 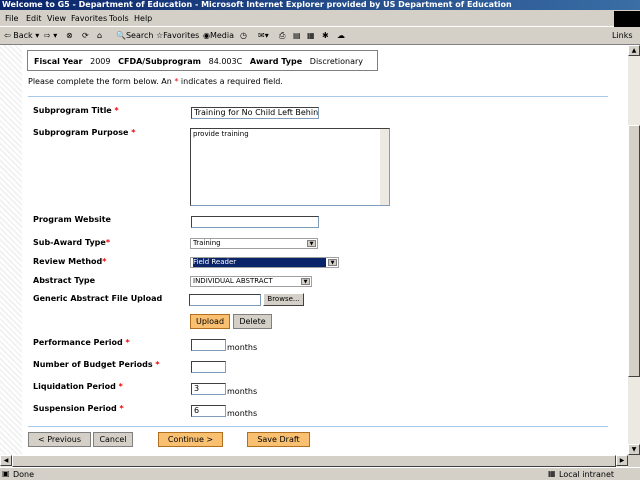 I want to click on cfda-value: 84.003C, so click(x=225, y=61).